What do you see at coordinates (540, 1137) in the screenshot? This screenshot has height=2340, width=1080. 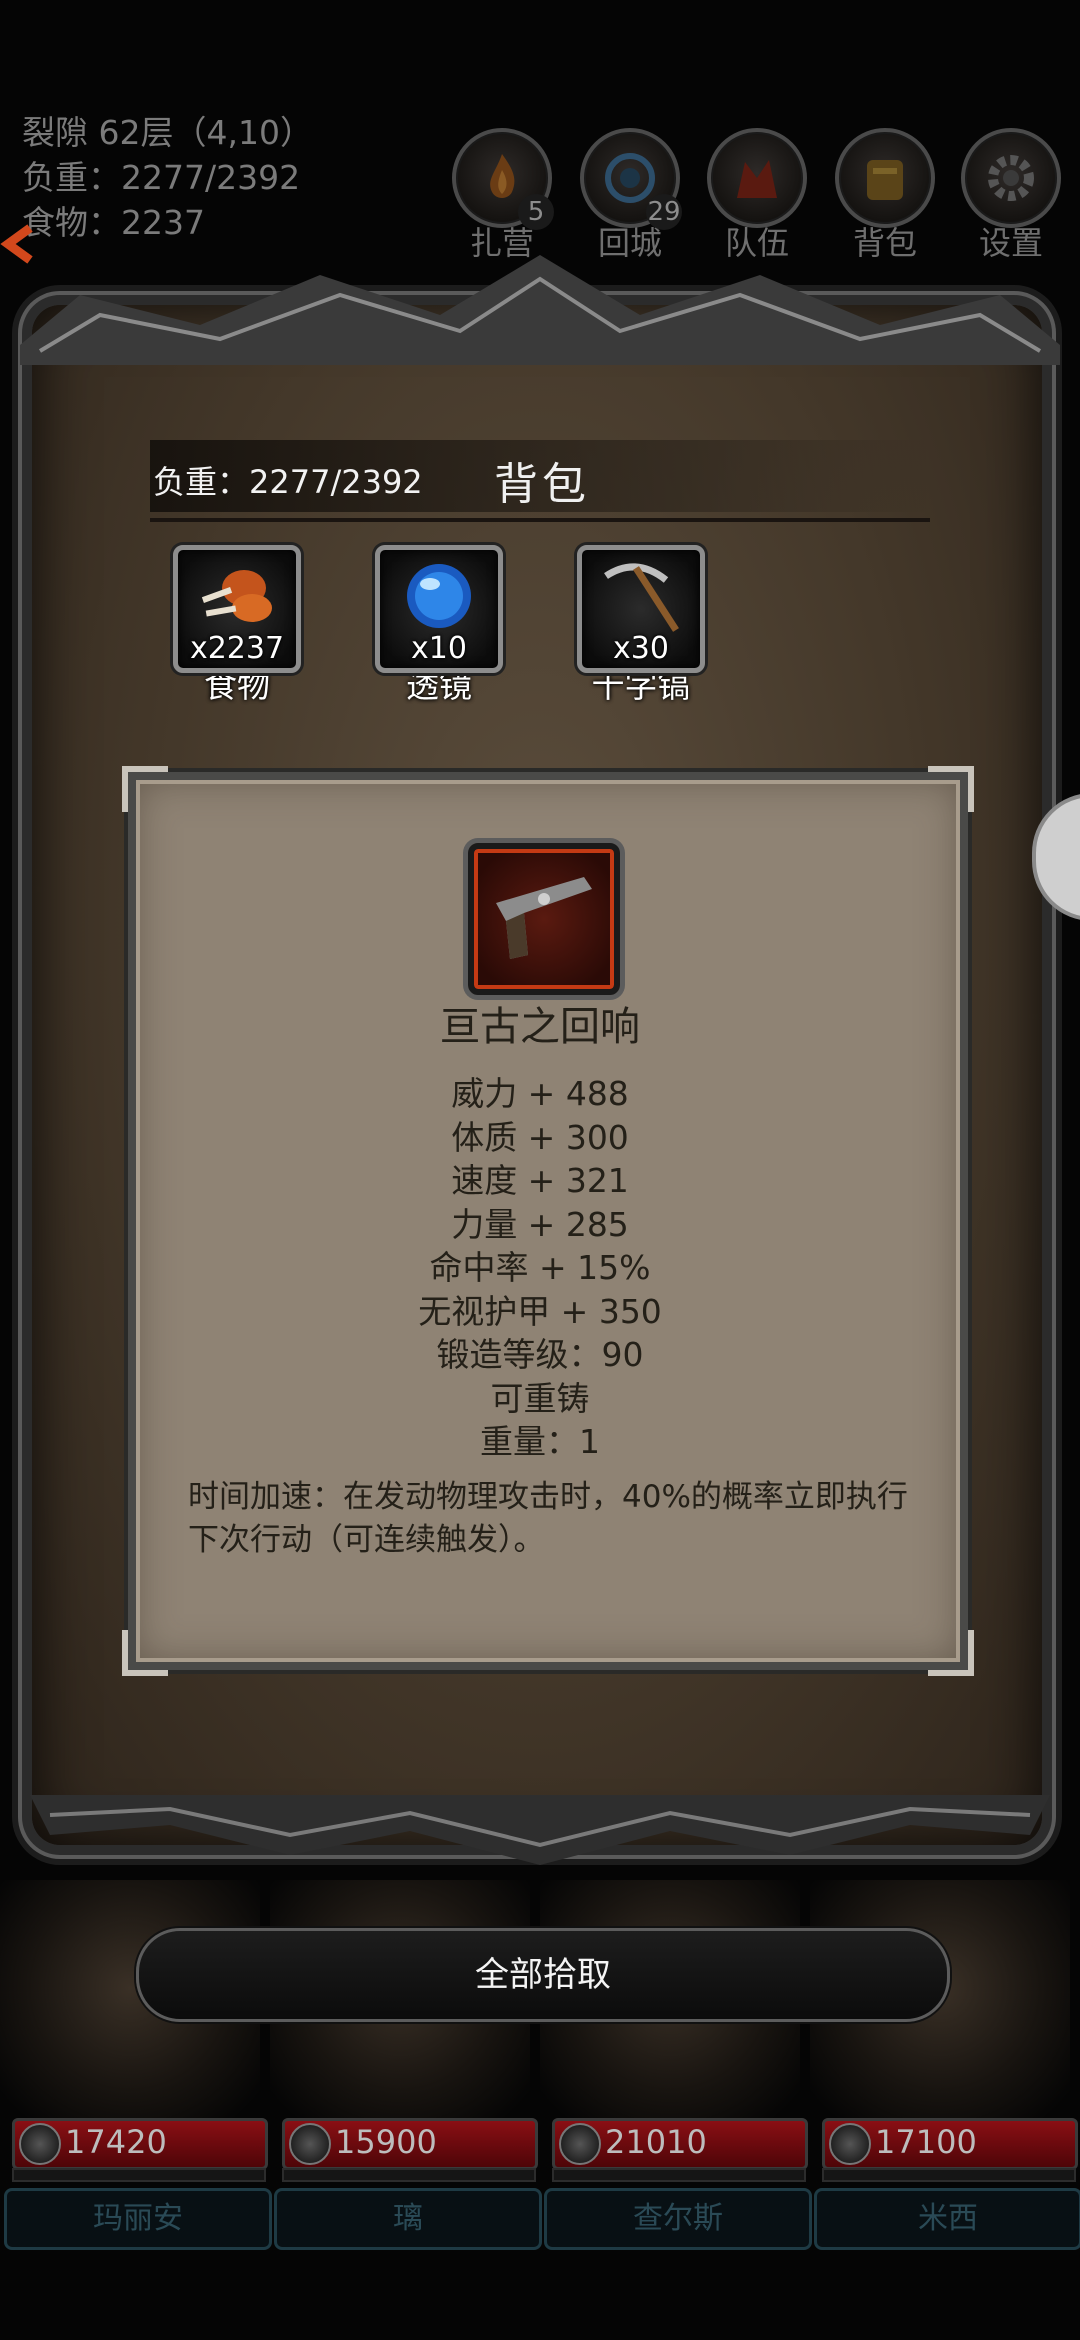 I see `stat-line: 体质 + 300` at bounding box center [540, 1137].